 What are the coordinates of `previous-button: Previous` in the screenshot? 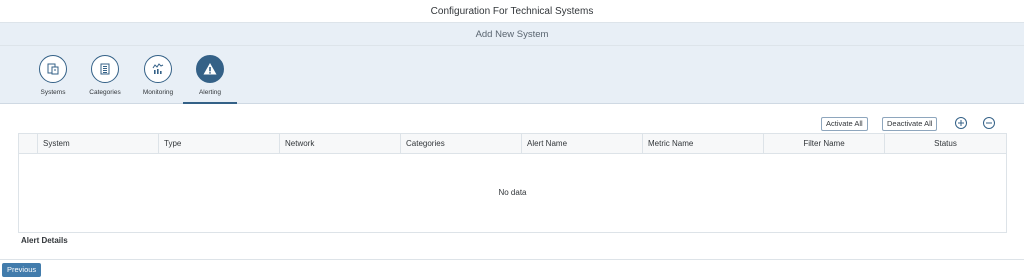 It's located at (22, 270).